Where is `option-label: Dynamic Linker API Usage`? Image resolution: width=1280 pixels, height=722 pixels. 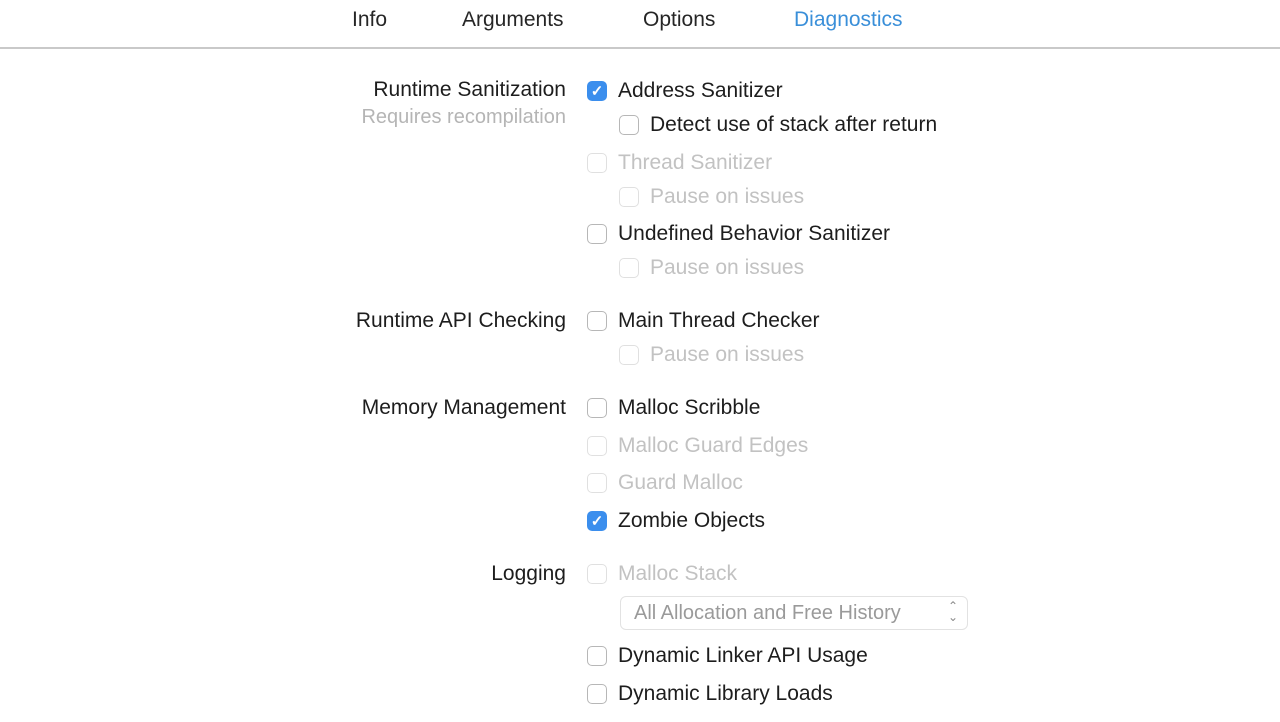 option-label: Dynamic Linker API Usage is located at coordinates (743, 655).